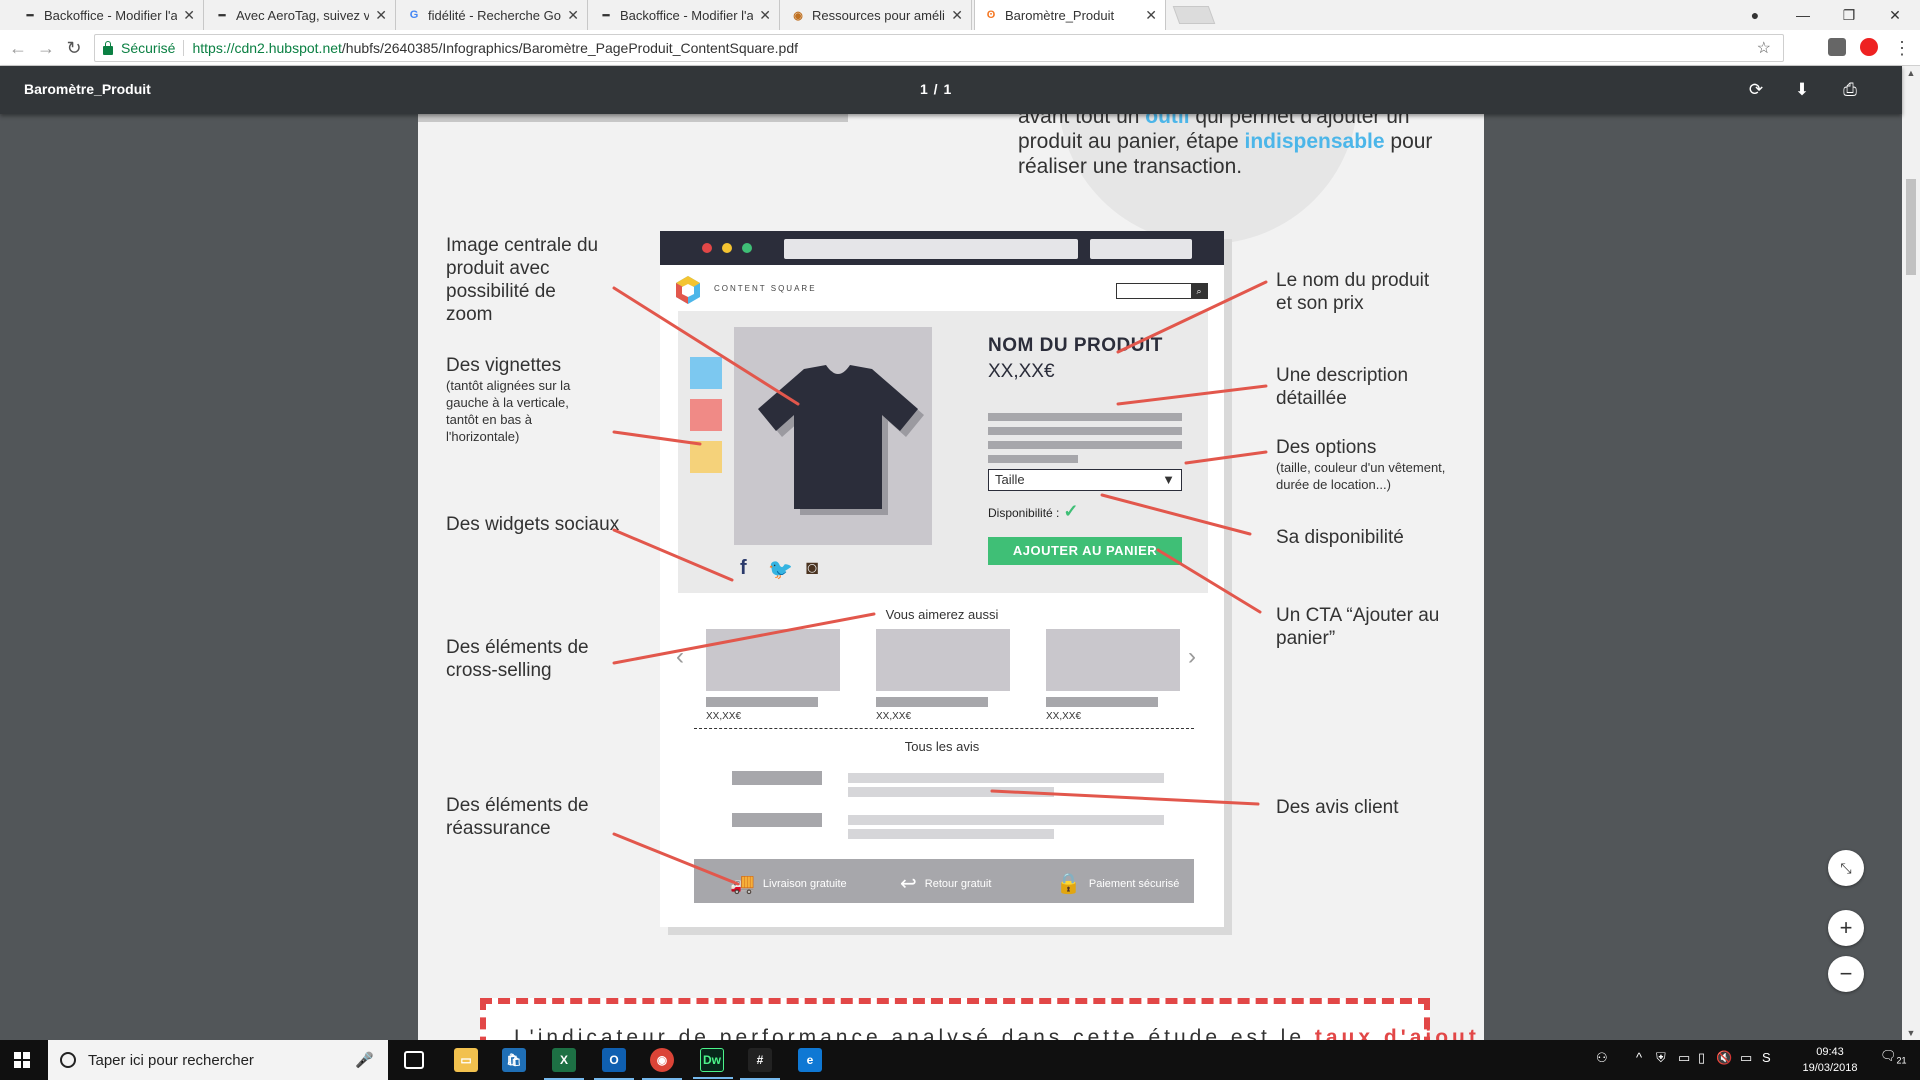 The width and height of the screenshot is (1920, 1080). What do you see at coordinates (1755, 15) in the screenshot?
I see `profile-icon: ●` at bounding box center [1755, 15].